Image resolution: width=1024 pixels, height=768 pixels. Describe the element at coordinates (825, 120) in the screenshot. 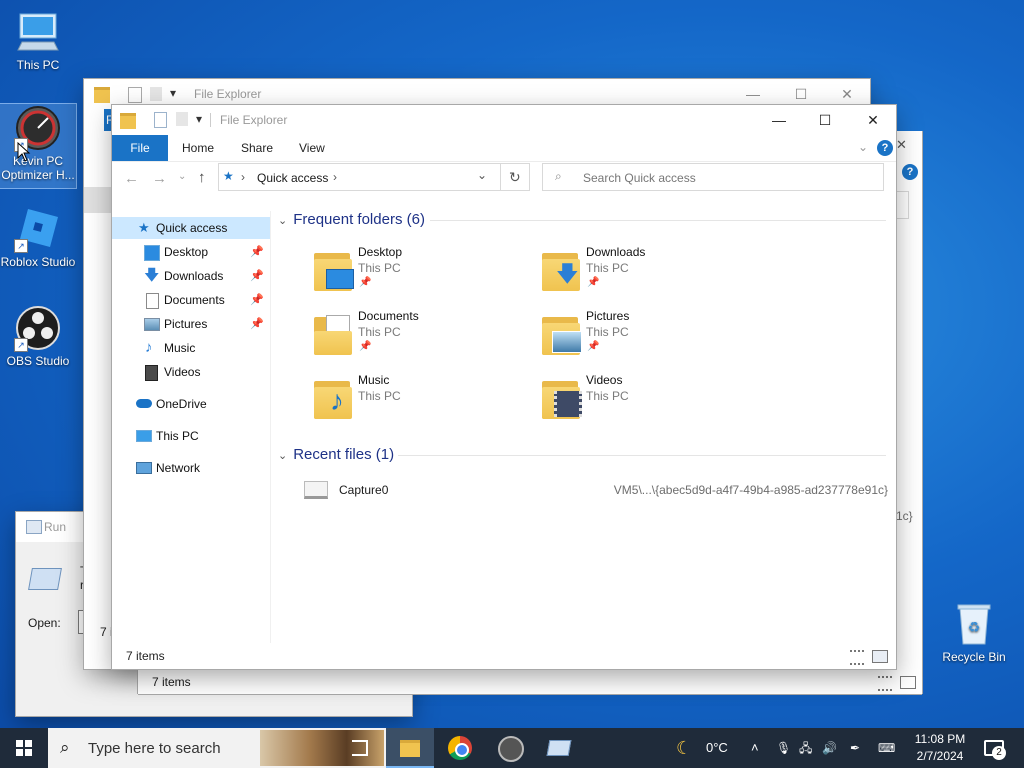

I see `maximize-button: ☐` at that location.